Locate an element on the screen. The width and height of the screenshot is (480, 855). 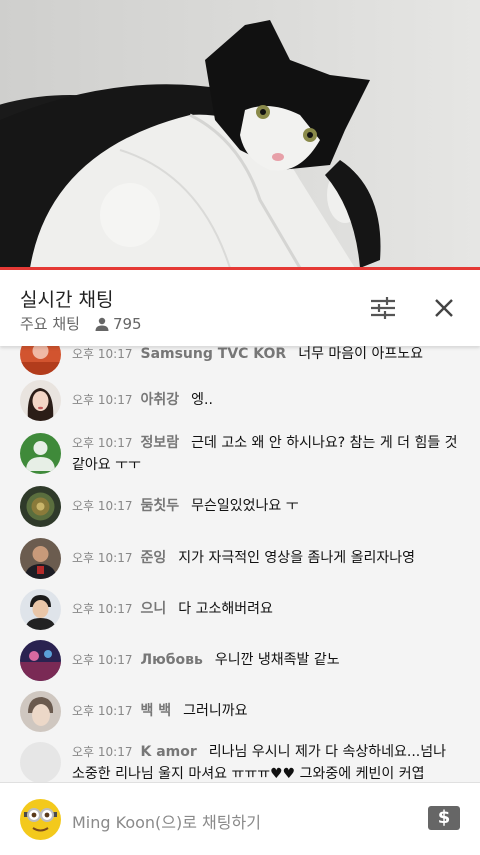
message-text: 오후 10:17 준잉 지가 자극적인 영상을 좀나게 올리자나영 is located at coordinates (267, 558).